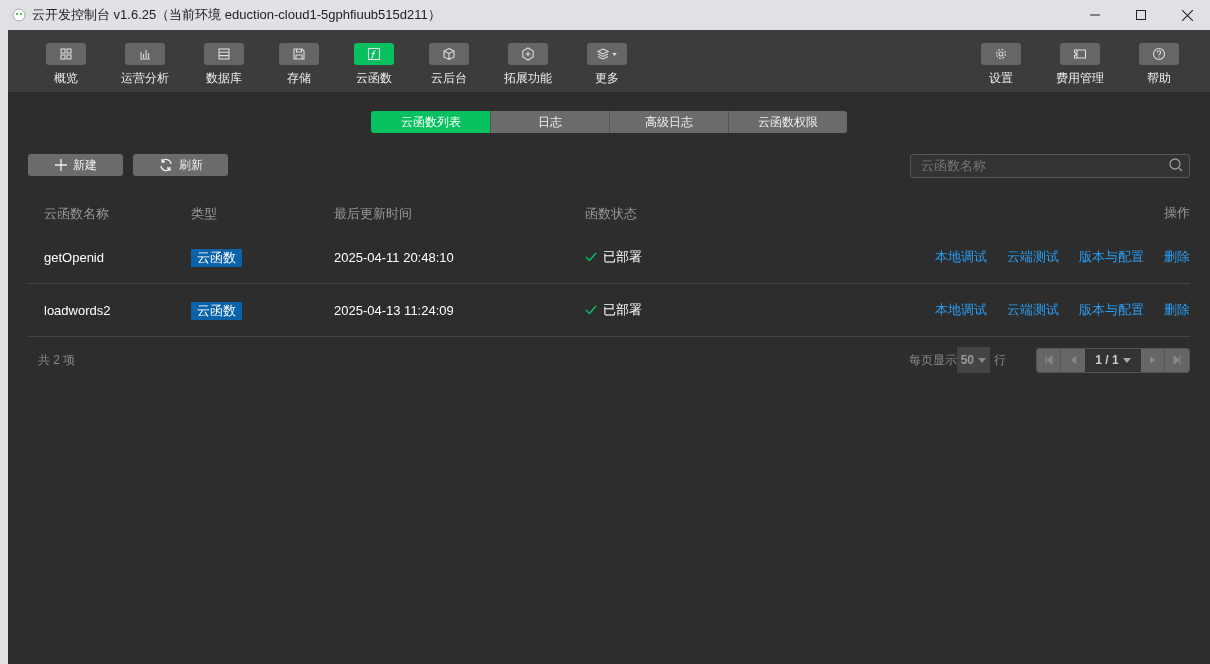 The width and height of the screenshot is (1210, 664). What do you see at coordinates (75, 165) in the screenshot?
I see `new-button: 新建` at bounding box center [75, 165].